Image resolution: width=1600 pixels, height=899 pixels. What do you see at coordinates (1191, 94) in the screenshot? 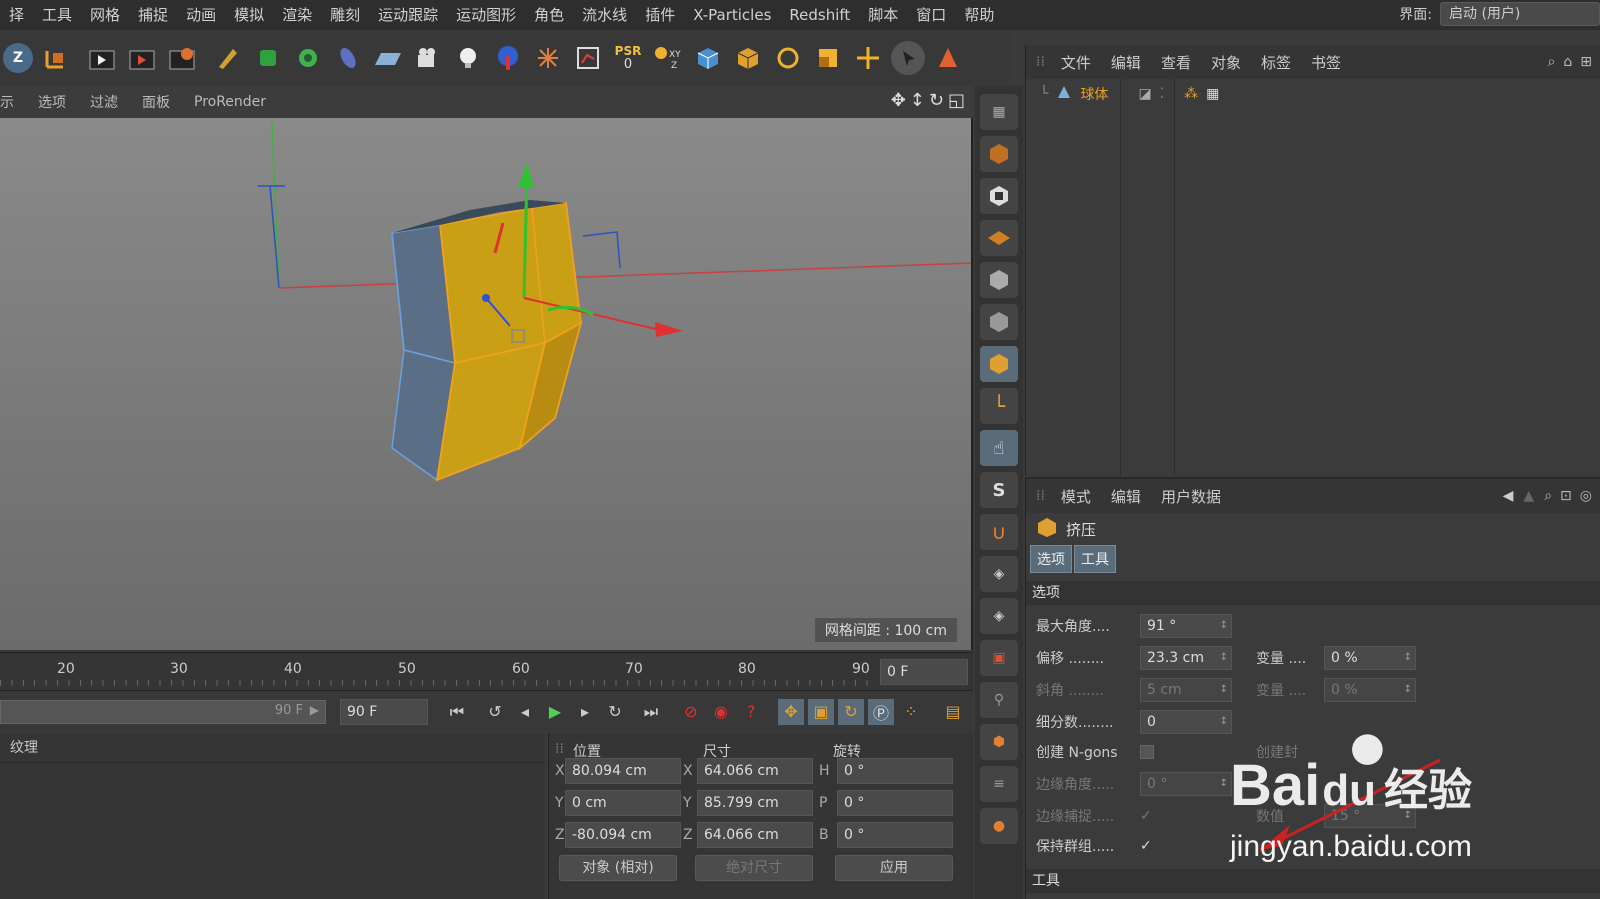
I see `phong-tag-icon: ⁂` at bounding box center [1191, 94].